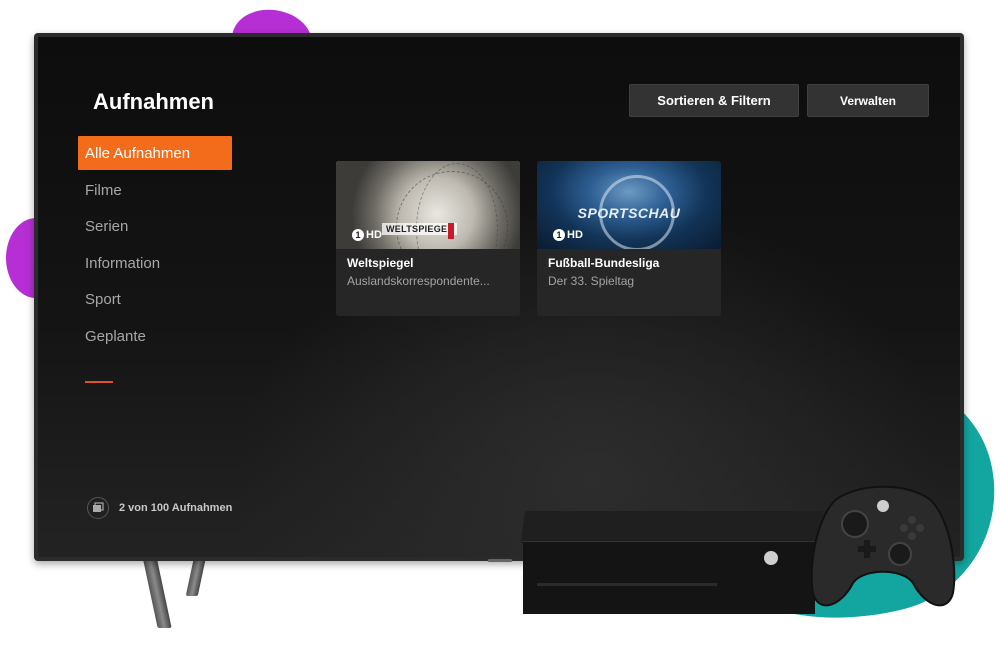  What do you see at coordinates (771, 558) in the screenshot?
I see `xbox-logo-icon` at bounding box center [771, 558].